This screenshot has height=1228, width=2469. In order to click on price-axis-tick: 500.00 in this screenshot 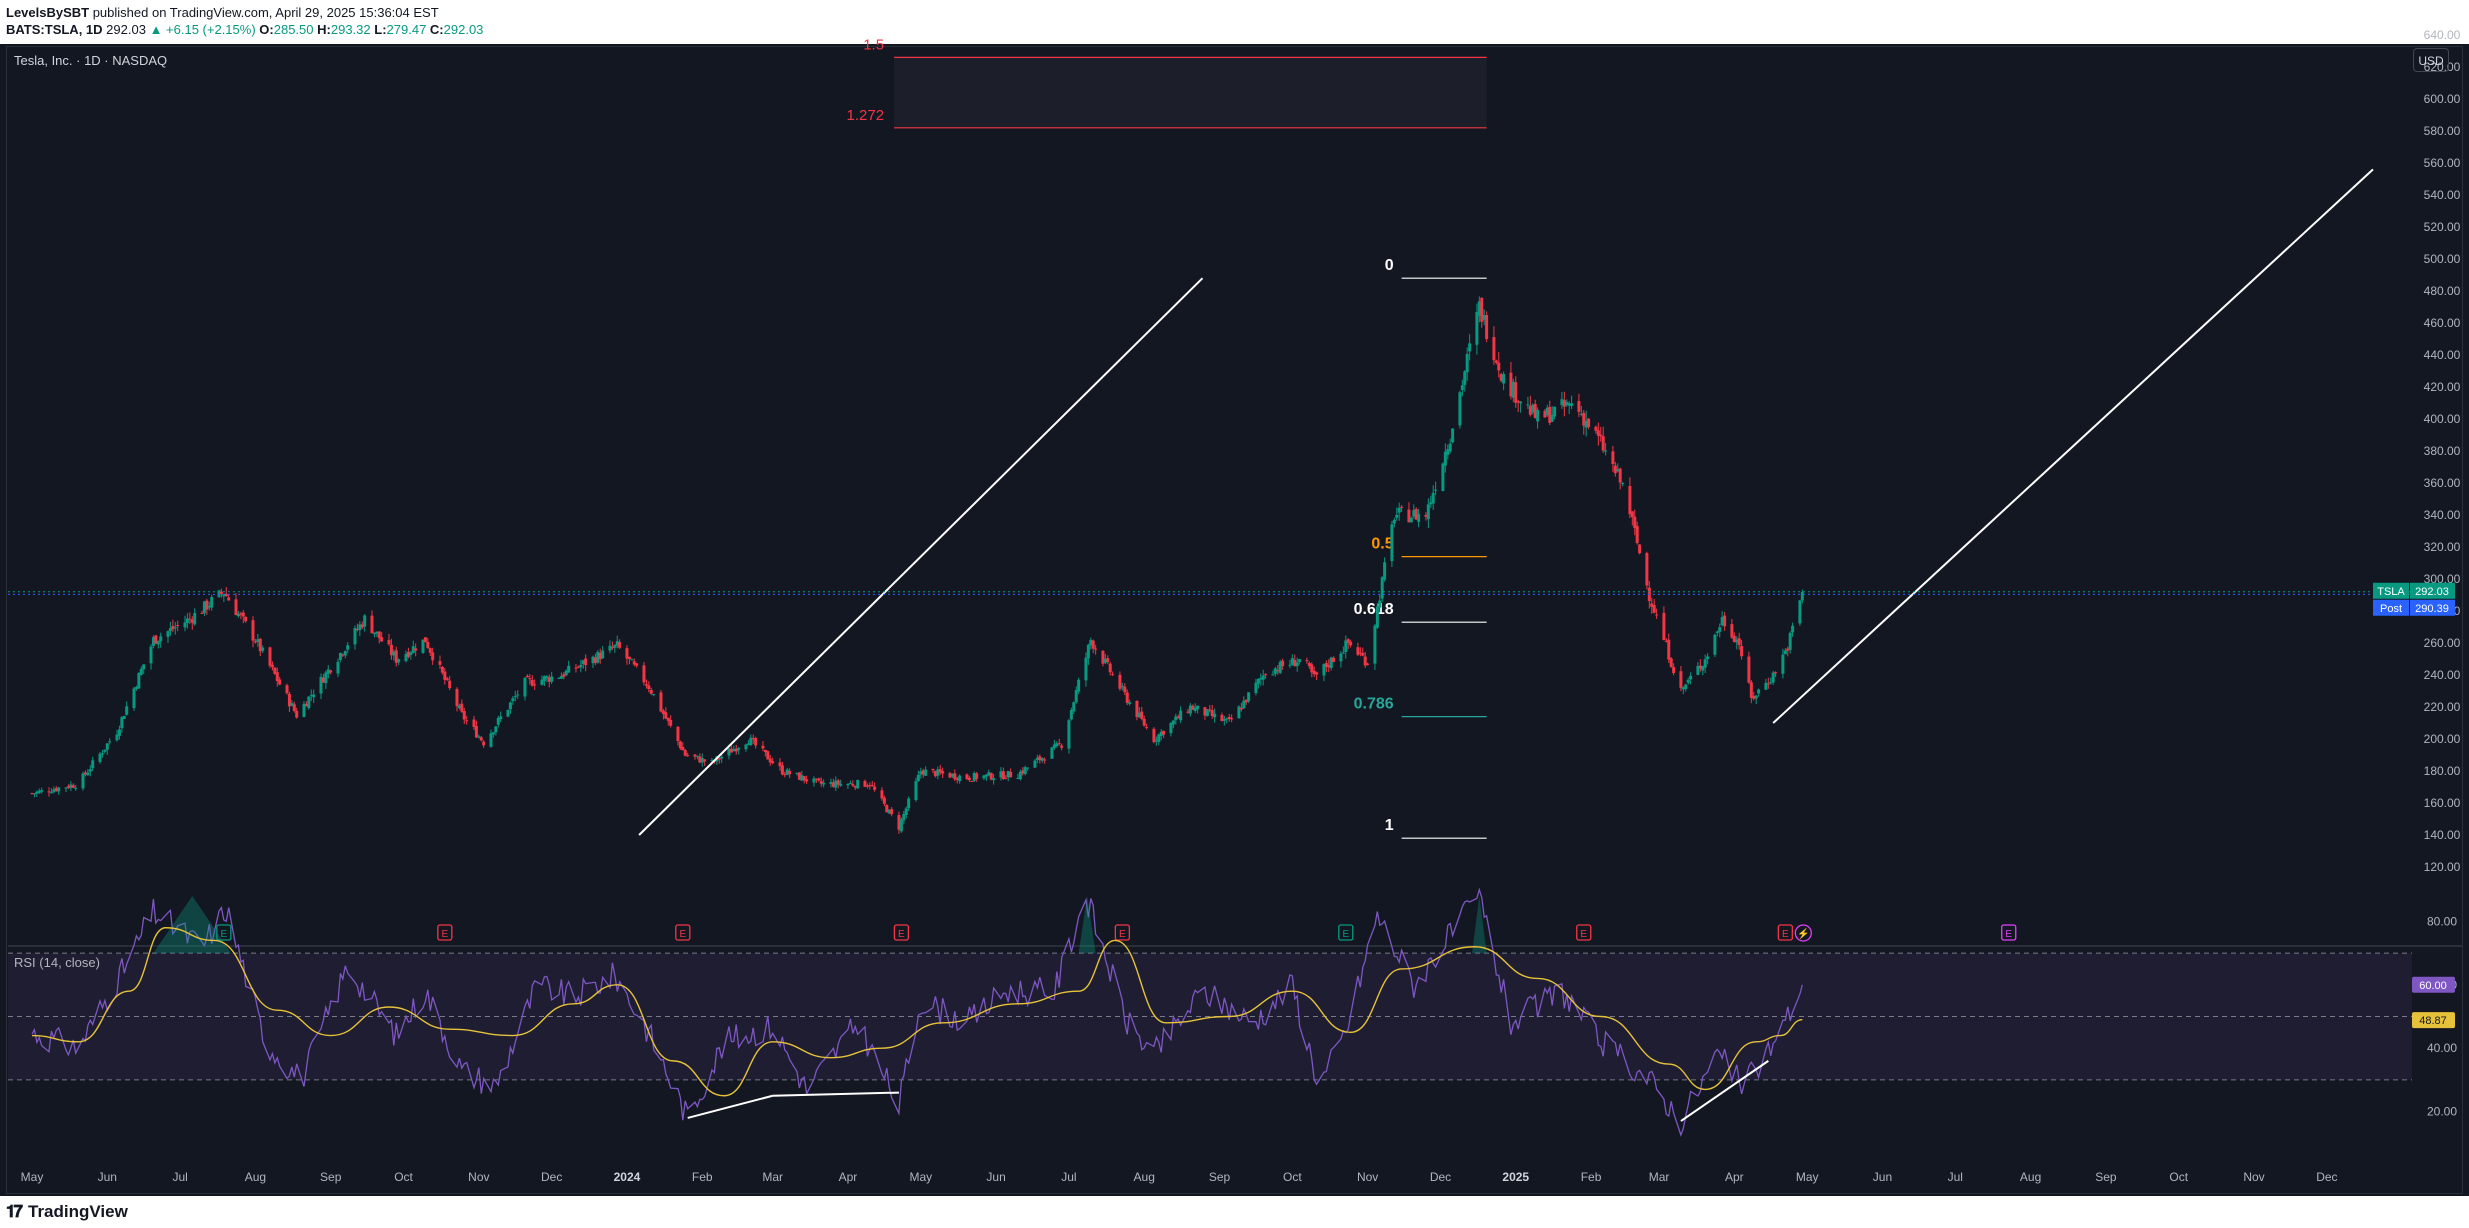, I will do `click(2442, 259)`.